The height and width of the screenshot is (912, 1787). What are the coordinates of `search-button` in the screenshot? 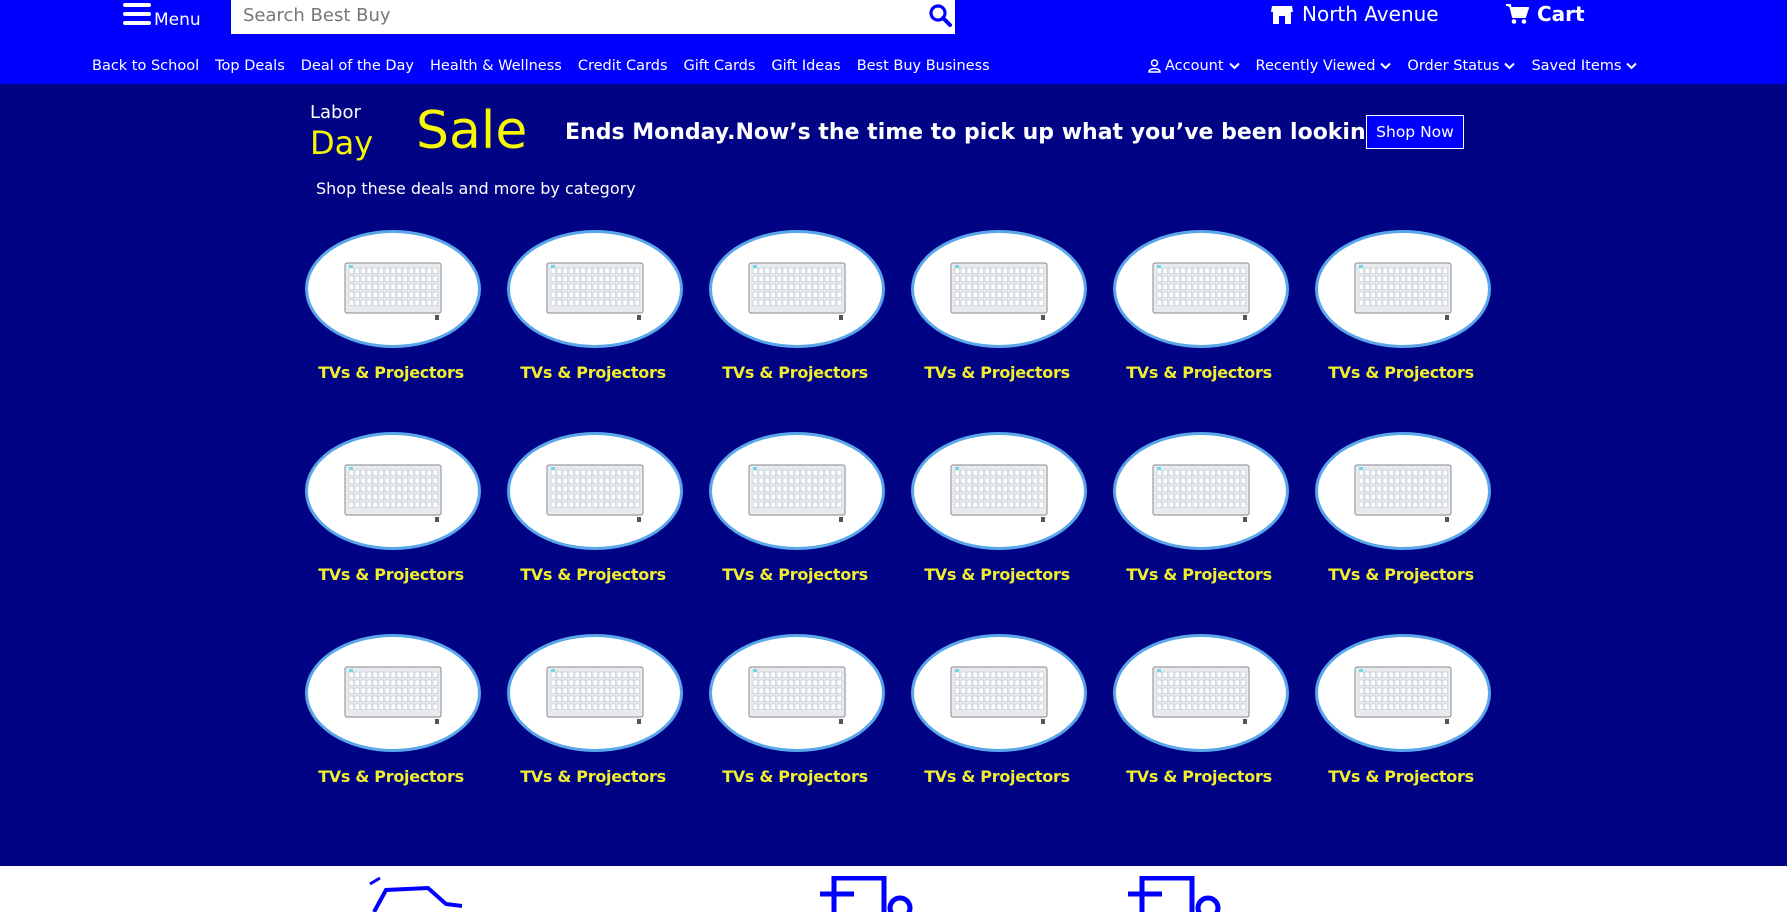 It's located at (940, 15).